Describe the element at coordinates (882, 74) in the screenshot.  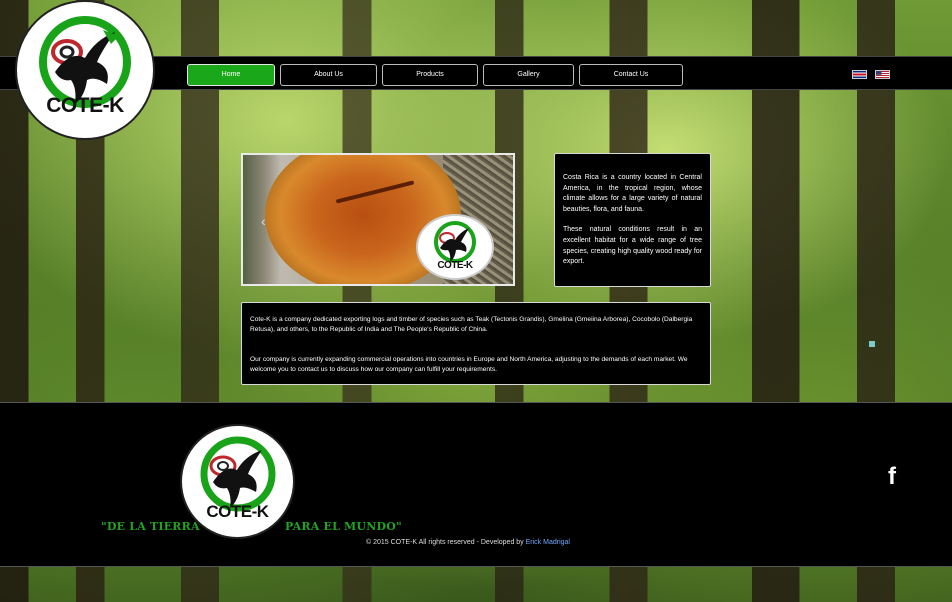
I see `us-flag-icon` at that location.